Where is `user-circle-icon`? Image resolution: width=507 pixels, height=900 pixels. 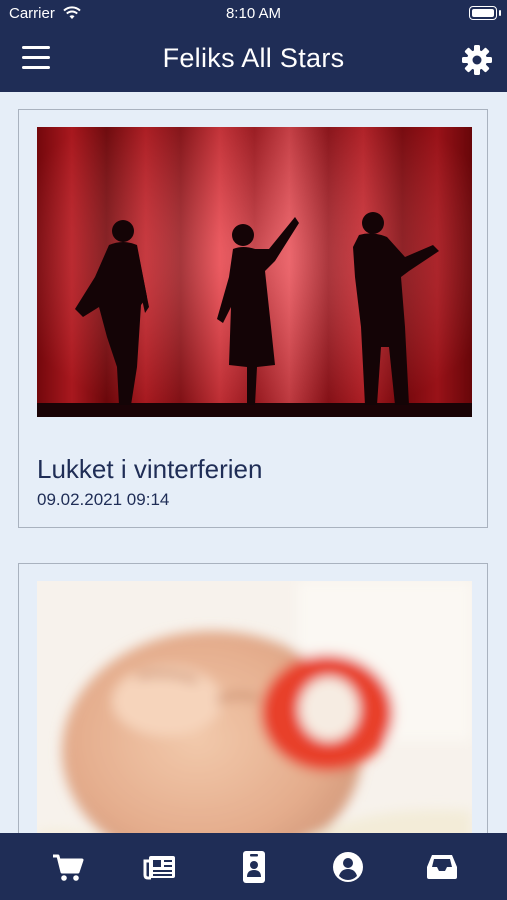
user-circle-icon is located at coordinates (348, 867).